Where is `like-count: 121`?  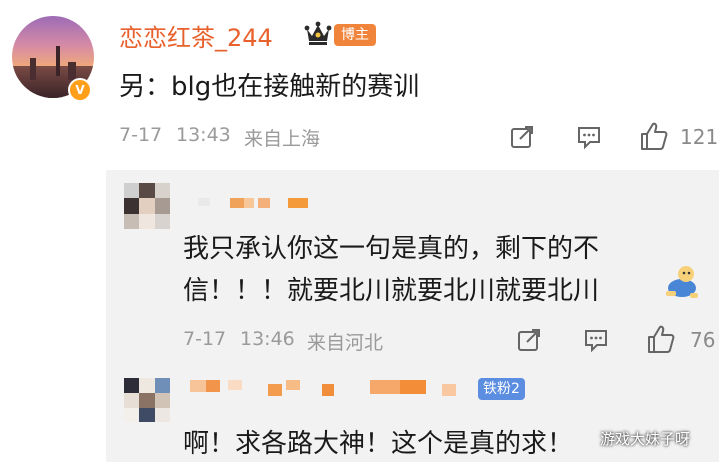
like-count: 121 is located at coordinates (699, 137).